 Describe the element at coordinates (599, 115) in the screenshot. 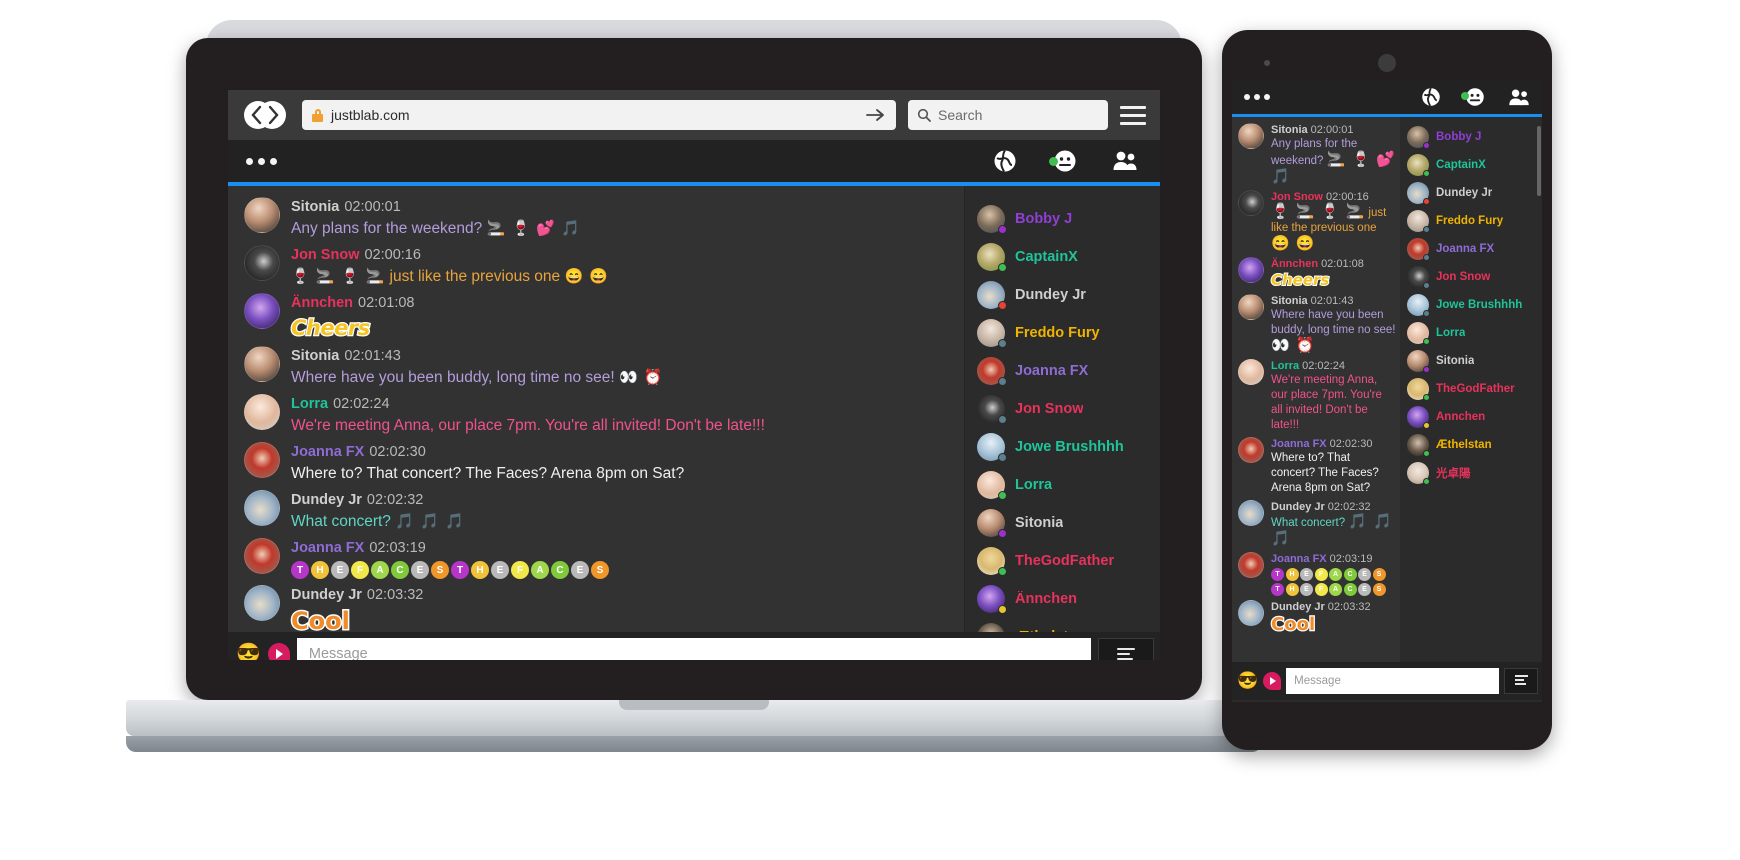

I see `url-bar: justblab.com` at that location.